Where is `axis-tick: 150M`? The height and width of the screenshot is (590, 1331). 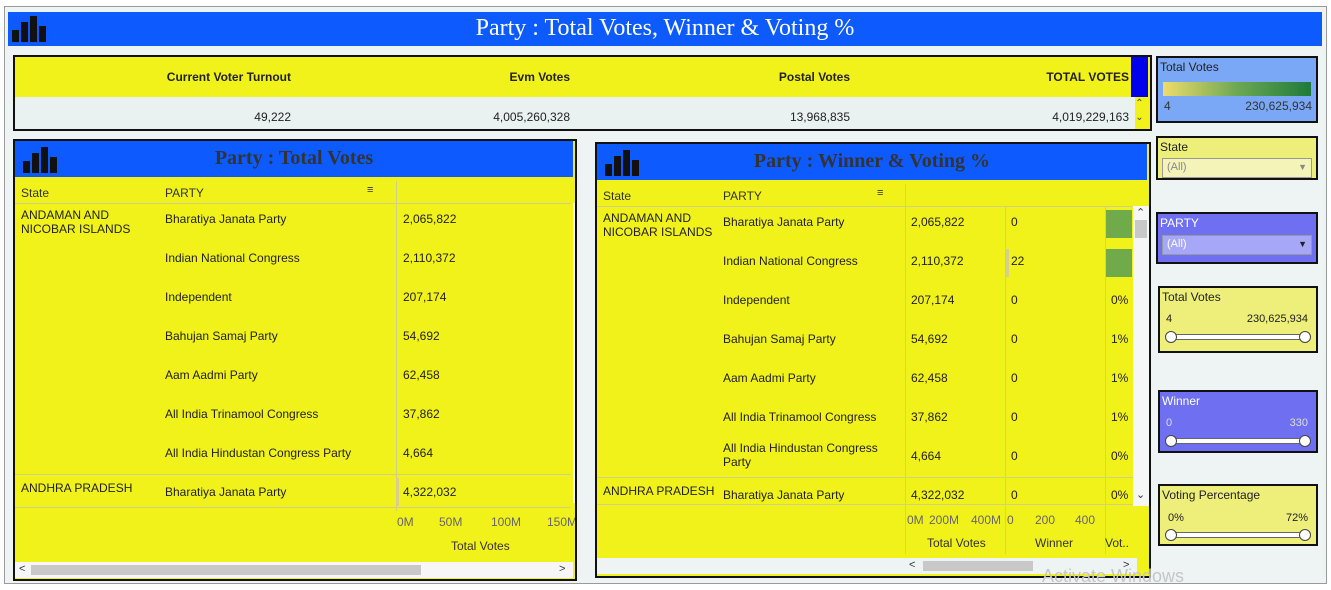 axis-tick: 150M is located at coordinates (562, 522).